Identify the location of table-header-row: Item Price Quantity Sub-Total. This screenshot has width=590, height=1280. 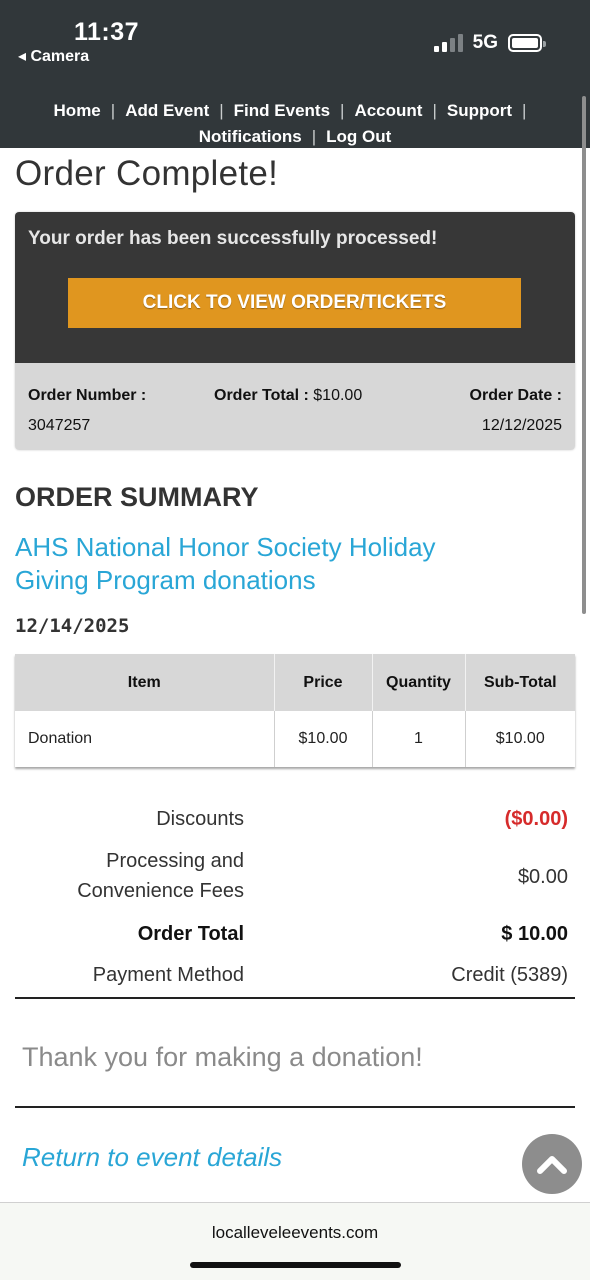
(295, 682).